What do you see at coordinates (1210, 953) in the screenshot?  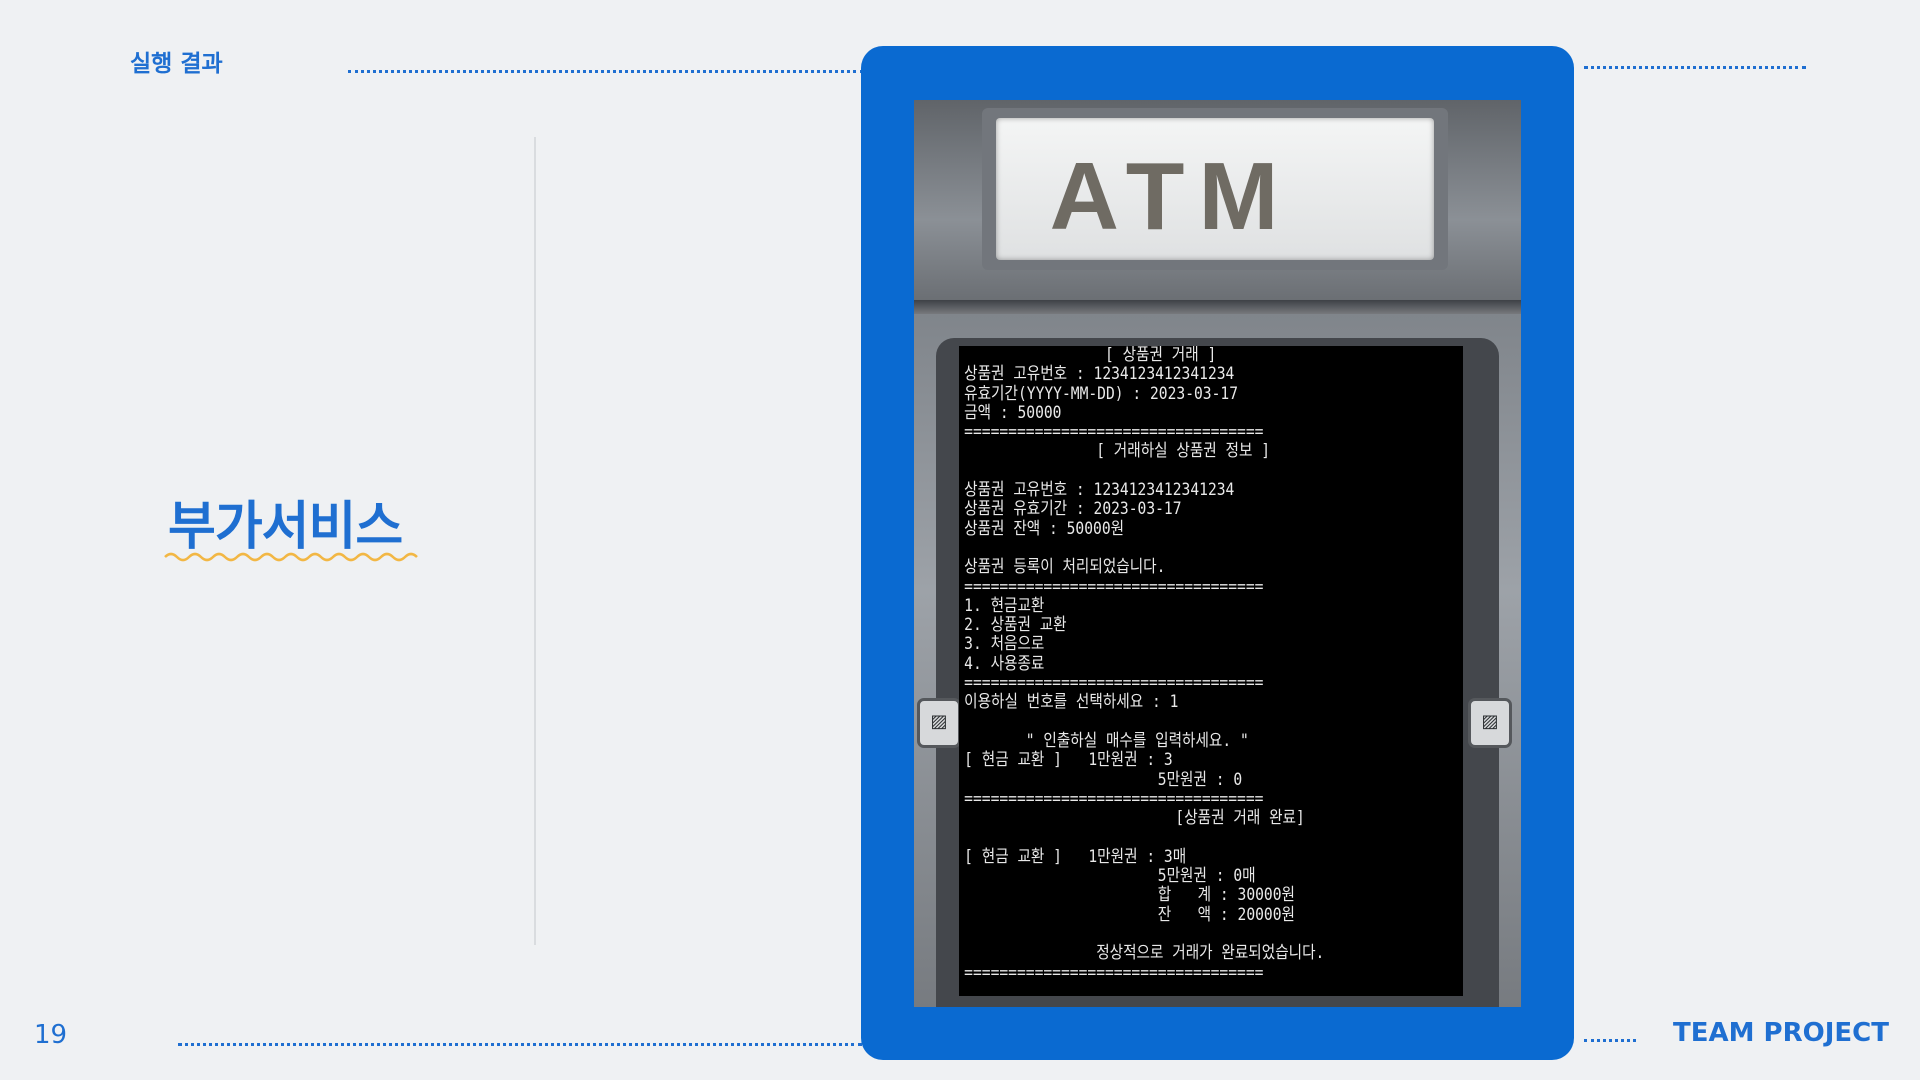 I see `console-line: 정상적으로 거래가 완료되었습니다.` at bounding box center [1210, 953].